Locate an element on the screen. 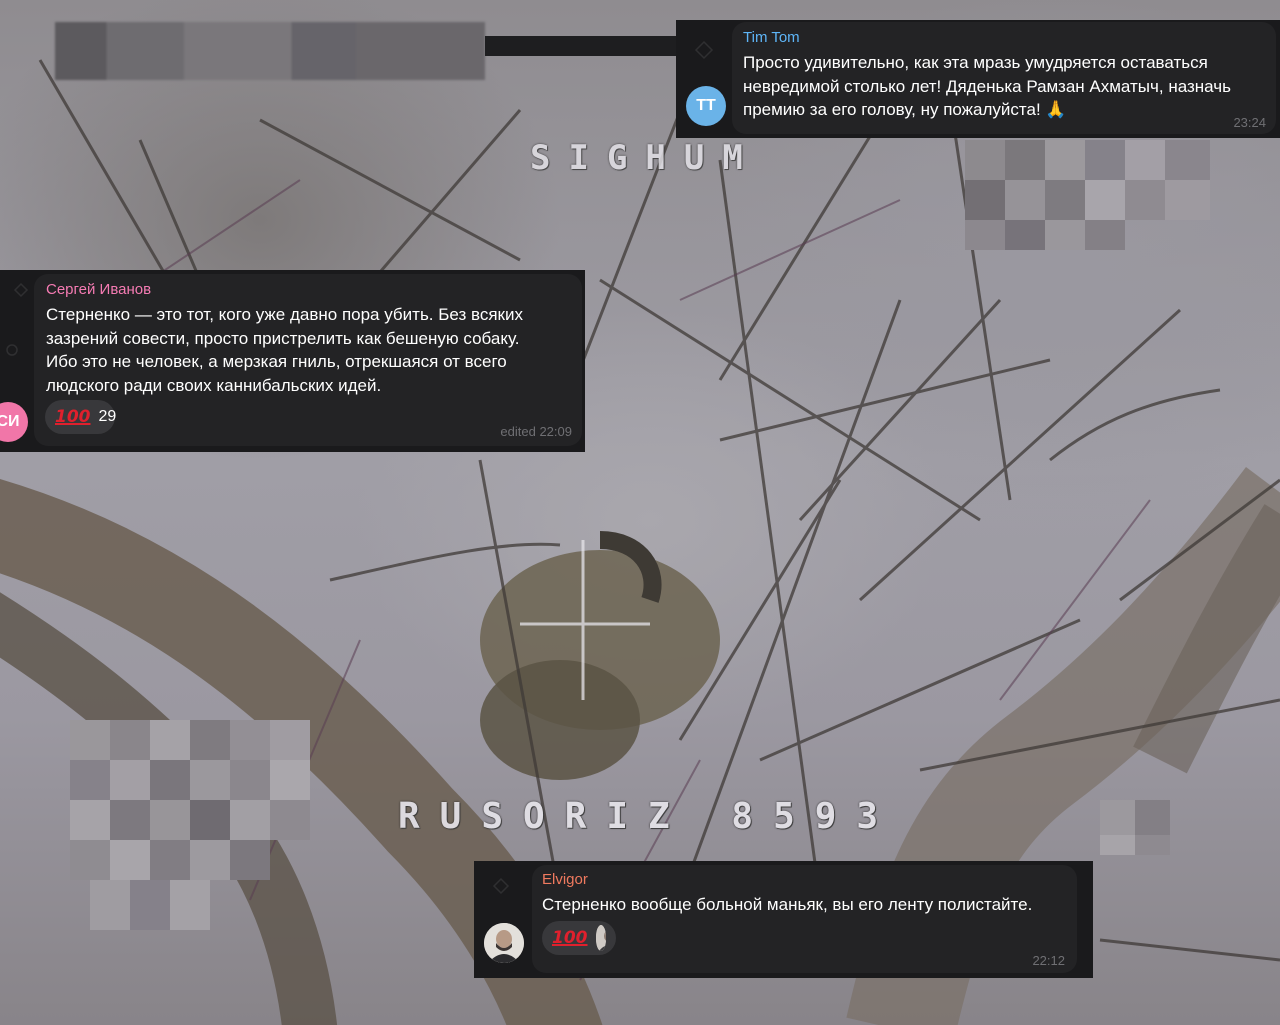 The width and height of the screenshot is (1280, 1025). reaction-count: 29 is located at coordinates (107, 416).